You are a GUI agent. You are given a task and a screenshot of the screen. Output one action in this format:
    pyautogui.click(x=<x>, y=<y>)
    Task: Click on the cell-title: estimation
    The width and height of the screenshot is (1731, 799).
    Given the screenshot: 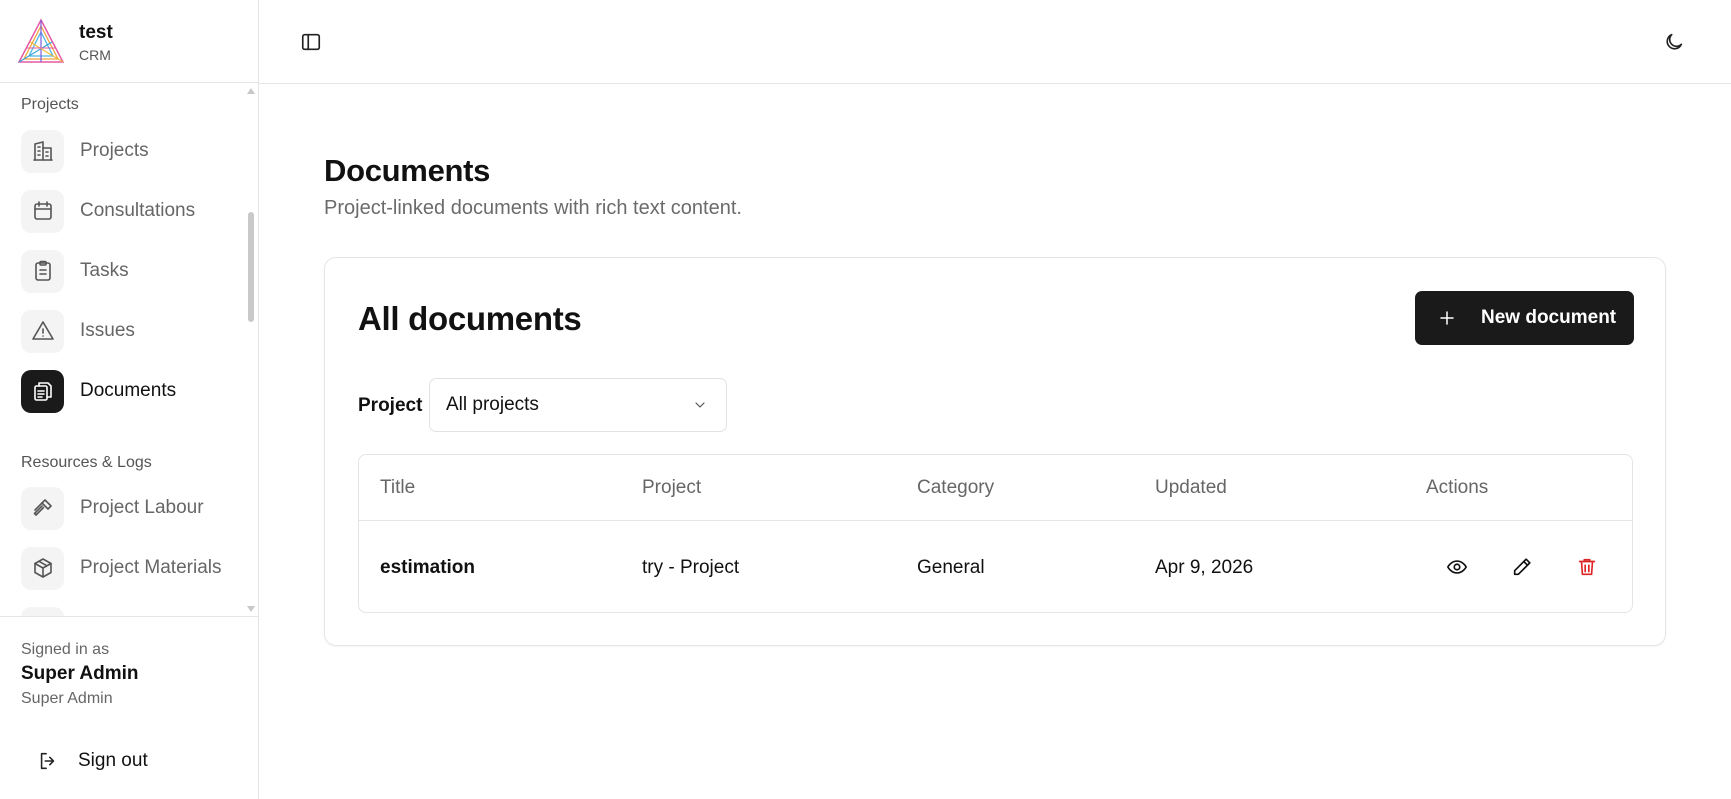 What is the action you would take?
    pyautogui.click(x=428, y=567)
    